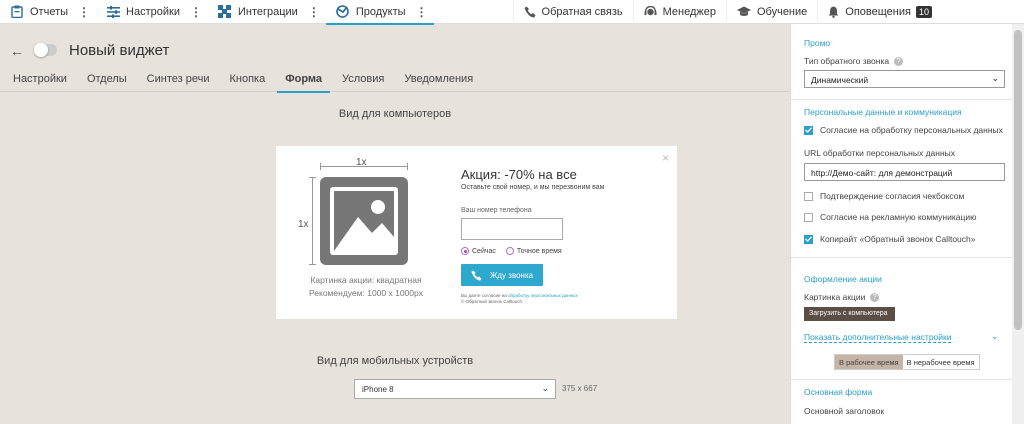 Image resolution: width=1024 pixels, height=424 pixels. I want to click on segment-non-work-hours: В нерабочее время, so click(940, 362).